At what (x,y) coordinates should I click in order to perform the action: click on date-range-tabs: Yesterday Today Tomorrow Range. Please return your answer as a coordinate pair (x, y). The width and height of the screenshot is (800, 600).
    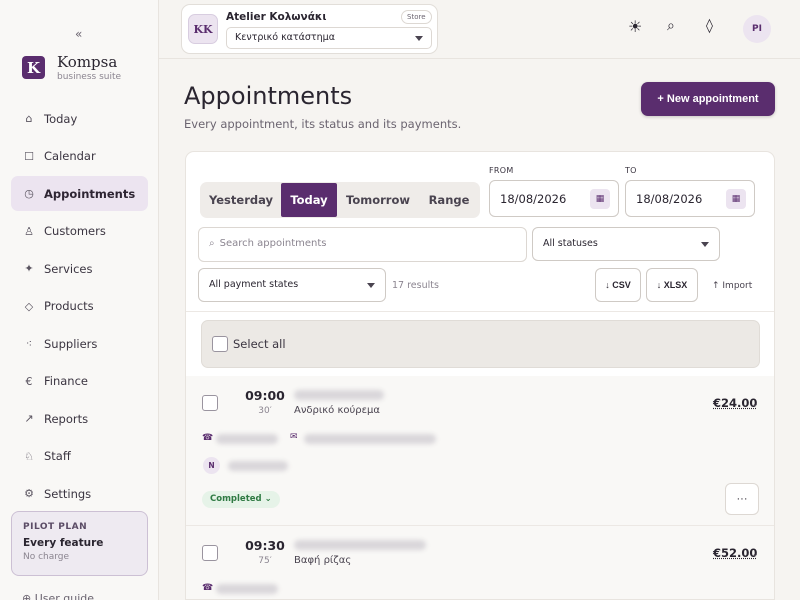
    Looking at the image, I should click on (340, 200).